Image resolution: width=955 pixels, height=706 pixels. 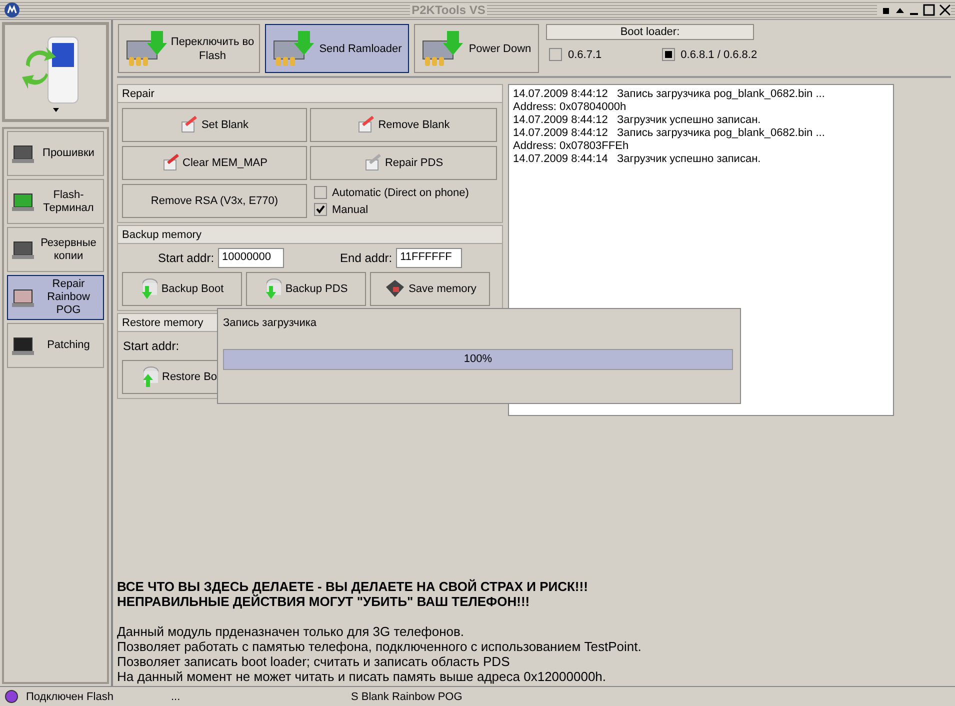 I want to click on log-line: 14.07.2009 8:44:12 Загрузчик успешно записан., so click(x=637, y=120).